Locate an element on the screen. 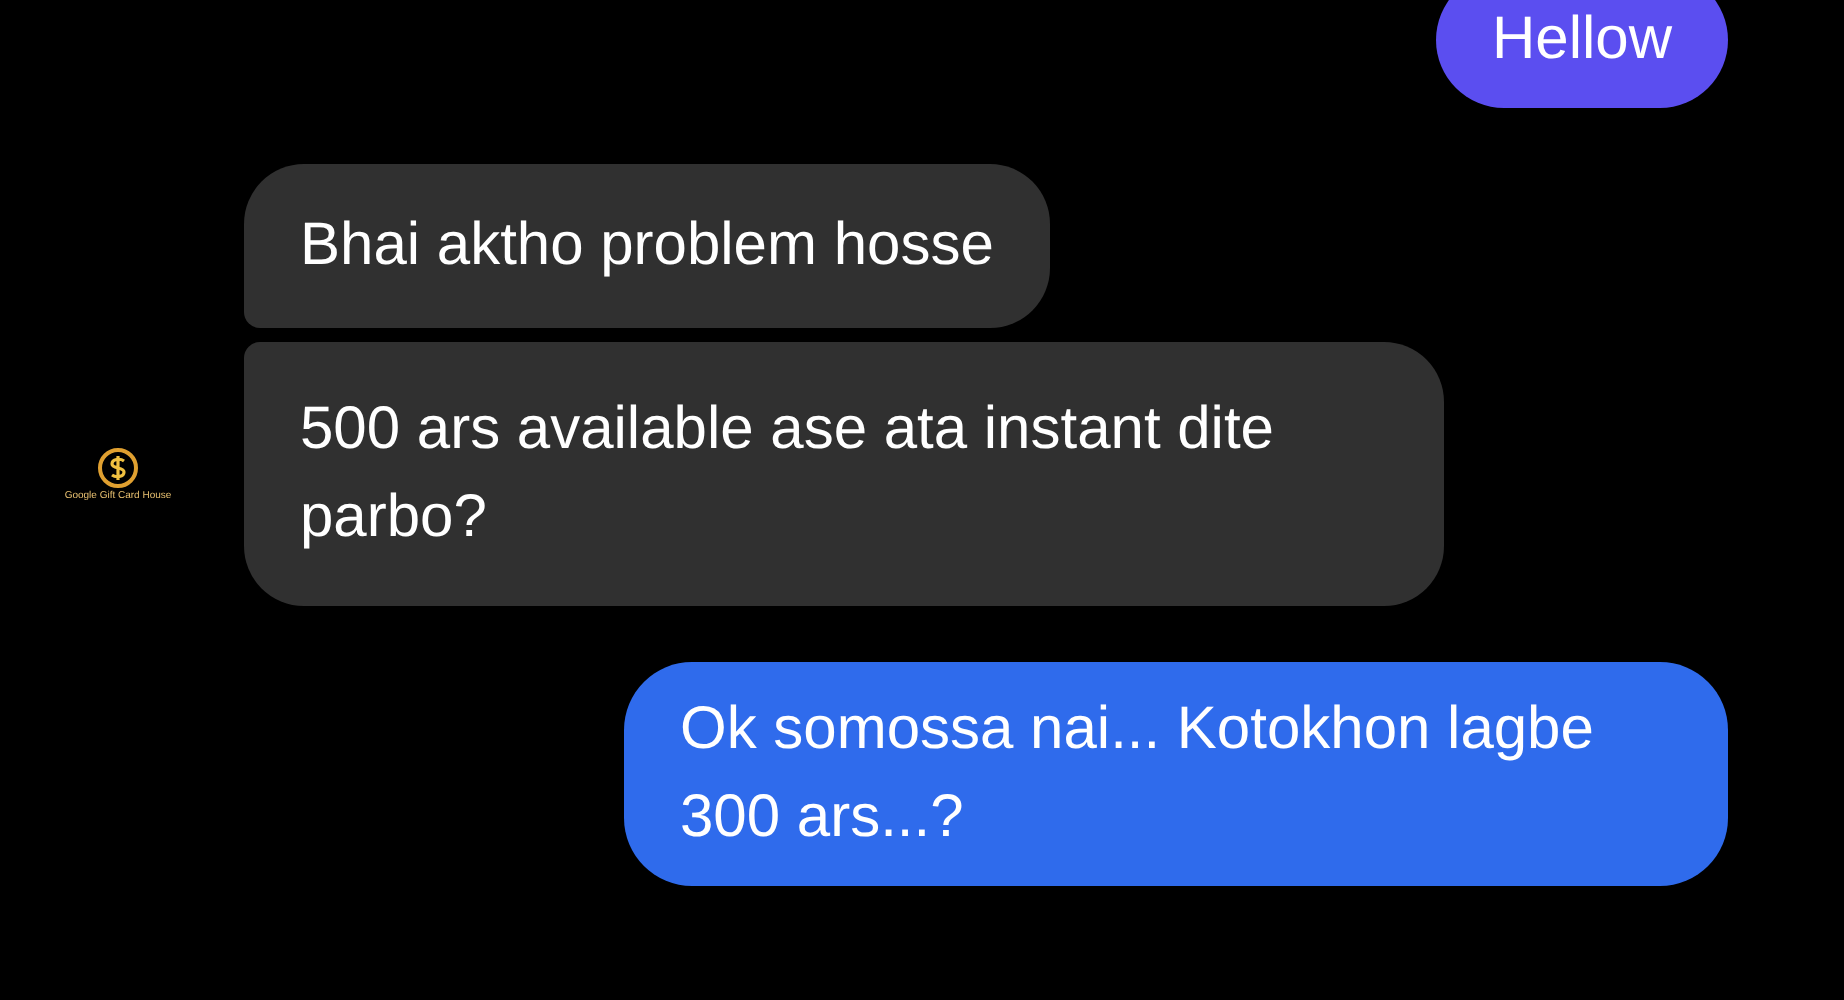 The image size is (1844, 1000). dollar-coin-icon is located at coordinates (118, 467).